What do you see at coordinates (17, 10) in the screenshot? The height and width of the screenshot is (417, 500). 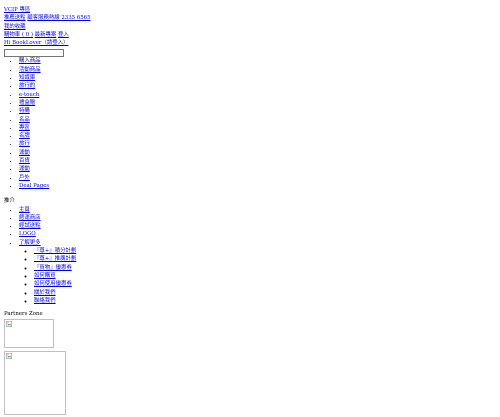 I see `vcip-link: VCIP 專區` at bounding box center [17, 10].